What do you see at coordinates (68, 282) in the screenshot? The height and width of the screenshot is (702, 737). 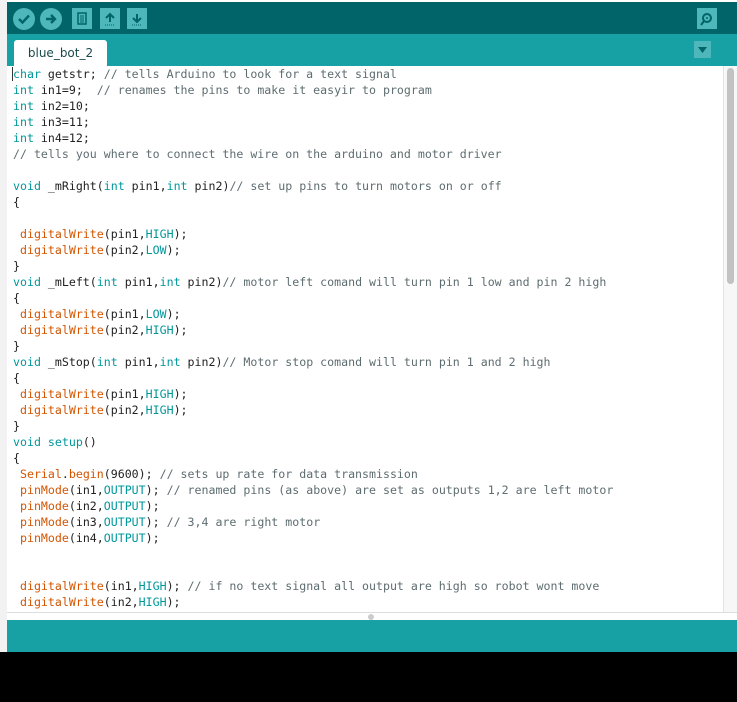 I see `code-text-token: _mLeft(` at bounding box center [68, 282].